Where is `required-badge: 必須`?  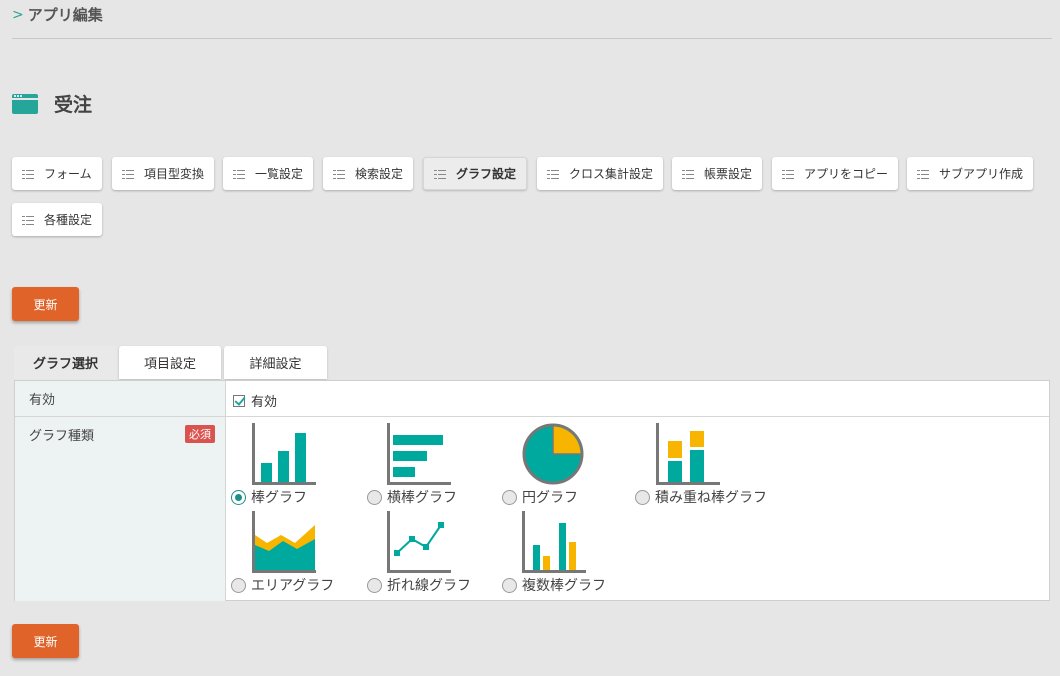 required-badge: 必須 is located at coordinates (200, 434).